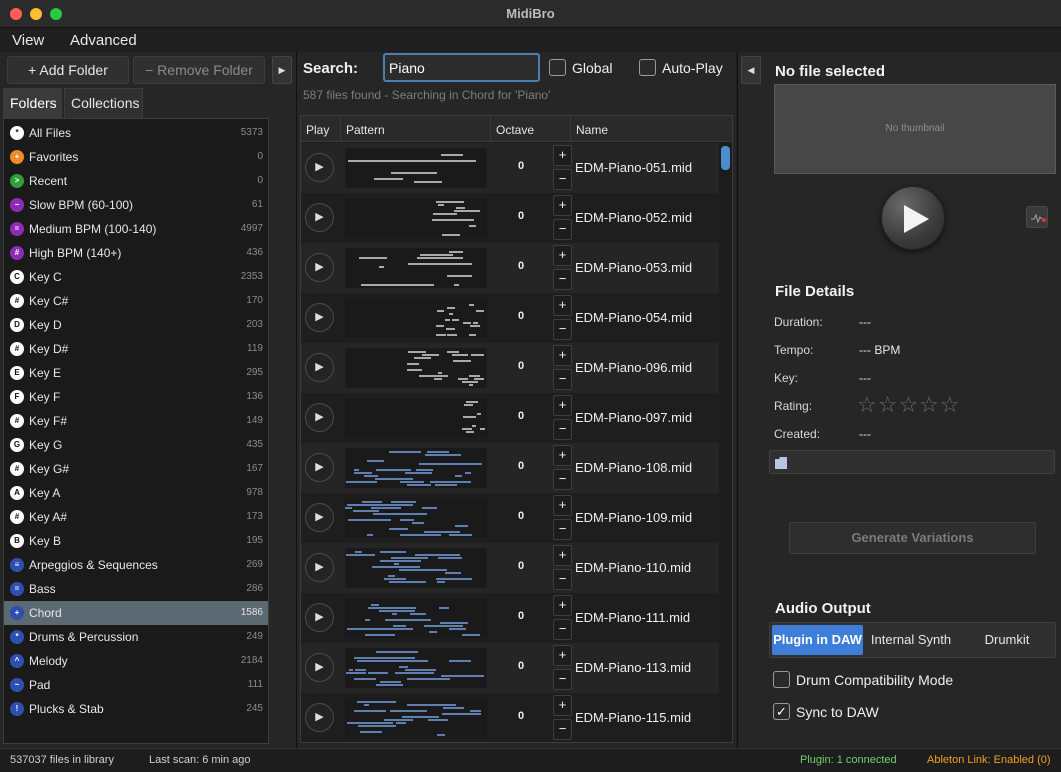 This screenshot has width=1061, height=772. I want to click on folder-item: = Bass 286, so click(136, 589).